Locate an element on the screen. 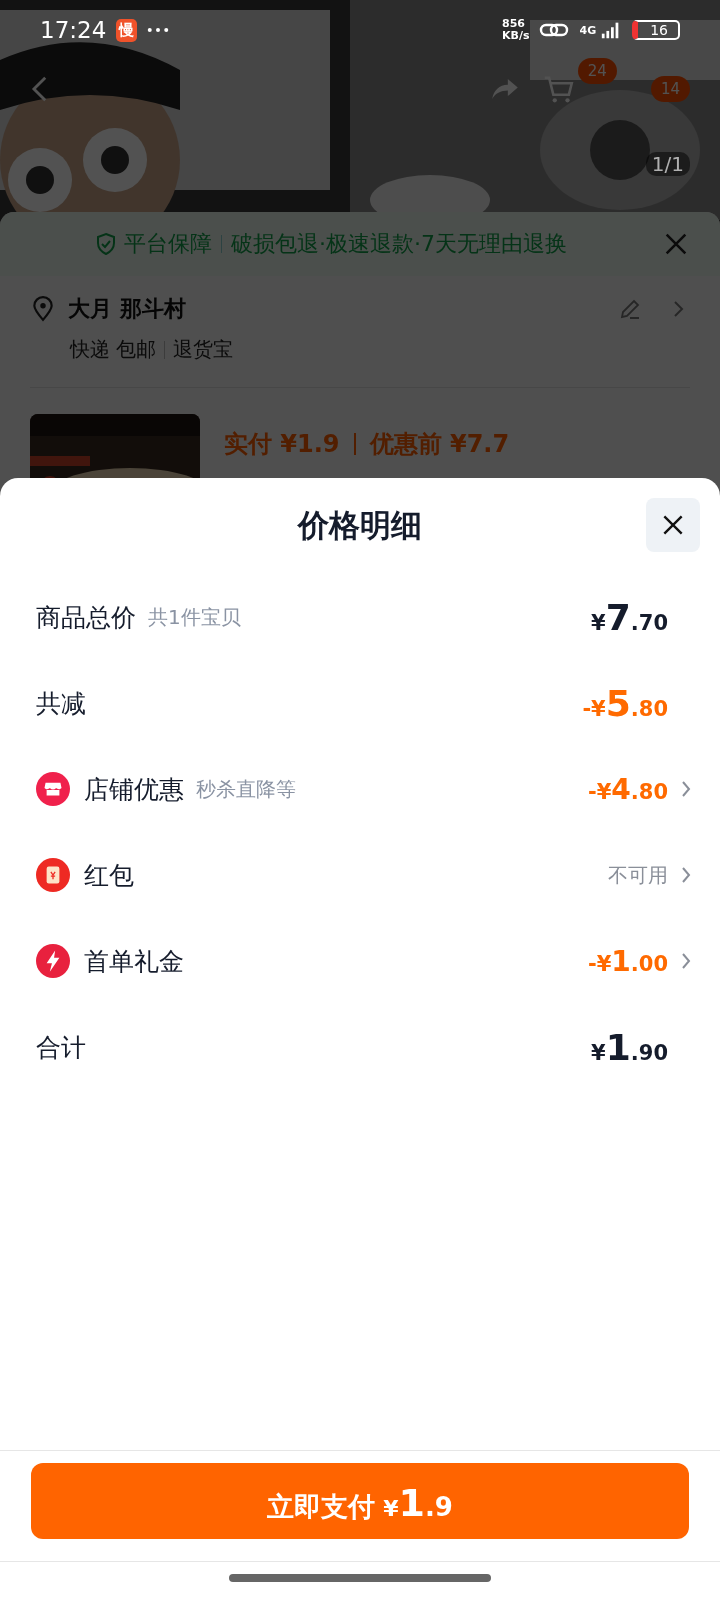 This screenshot has width=720, height=1600. row-label: 商品总价 is located at coordinates (86, 617).